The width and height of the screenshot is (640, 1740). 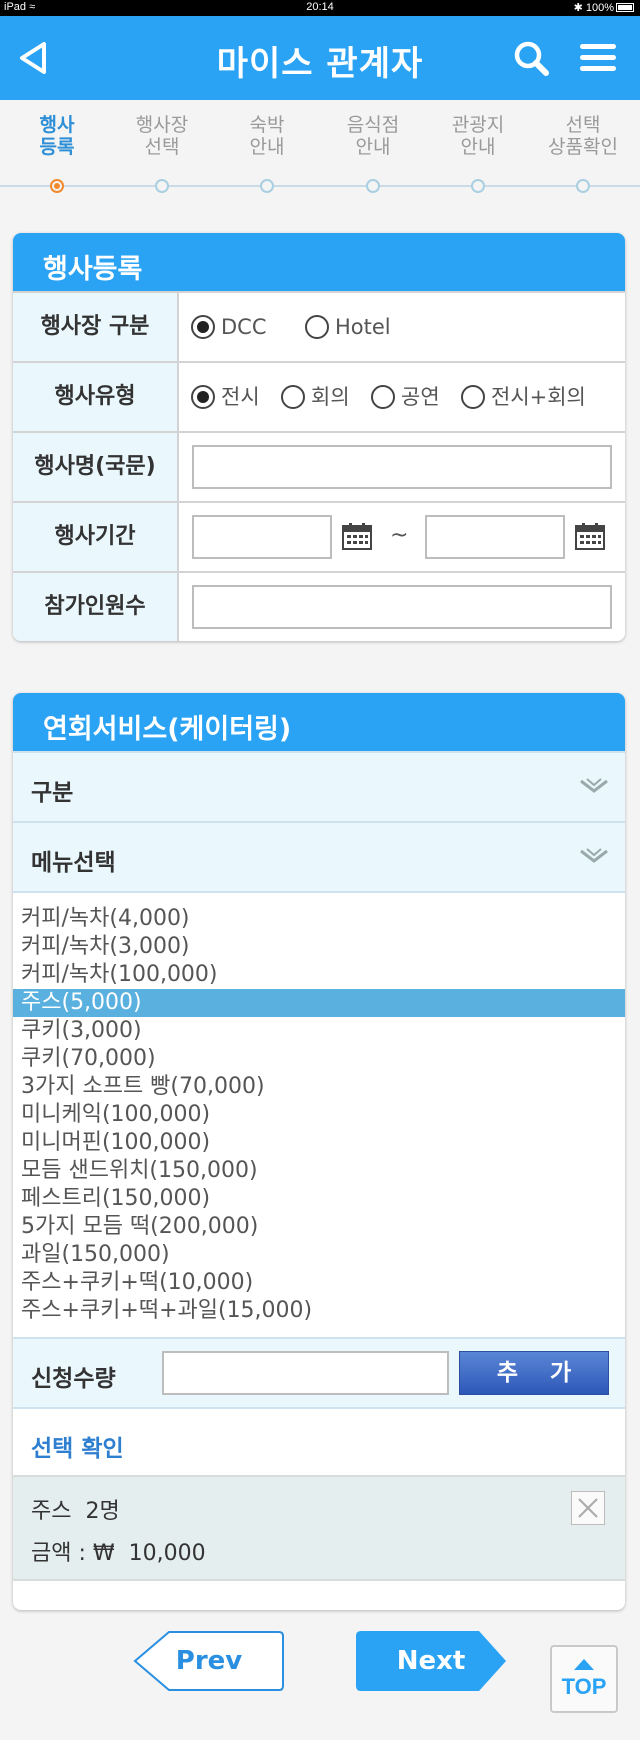 I want to click on remove-item-button, so click(x=588, y=1508).